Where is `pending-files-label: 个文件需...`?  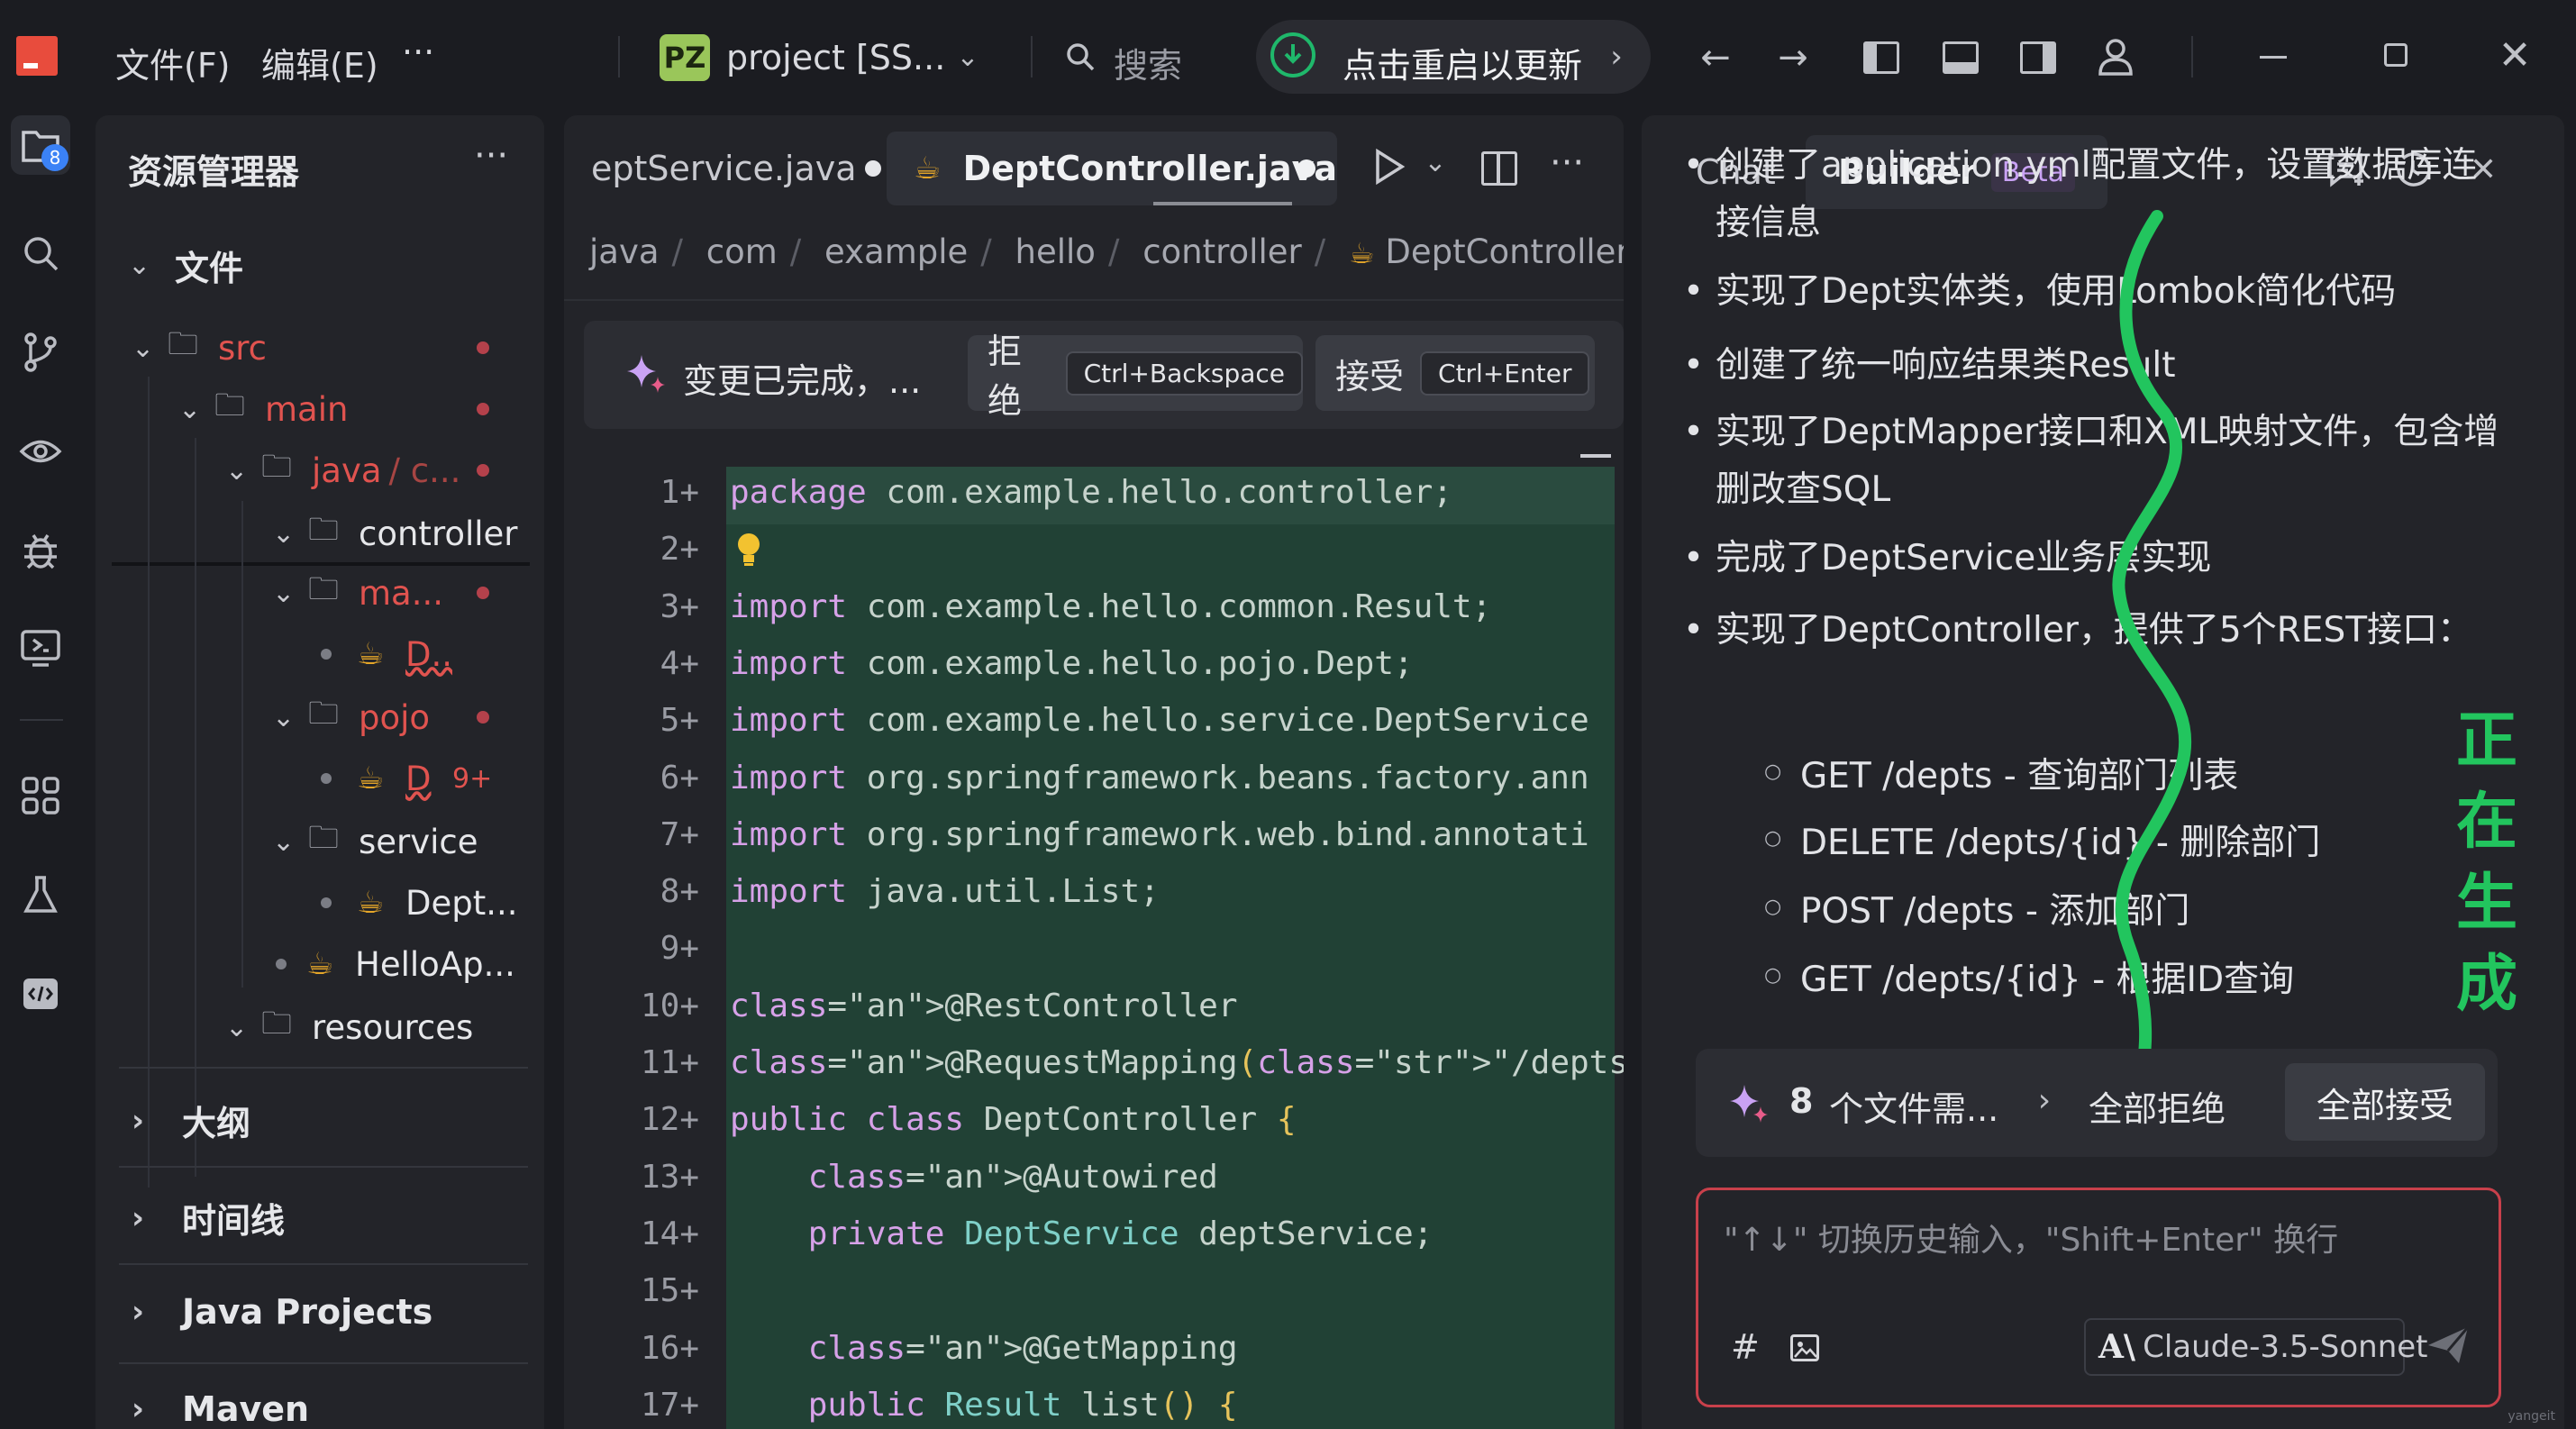 pending-files-label: 个文件需... is located at coordinates (1913, 1106).